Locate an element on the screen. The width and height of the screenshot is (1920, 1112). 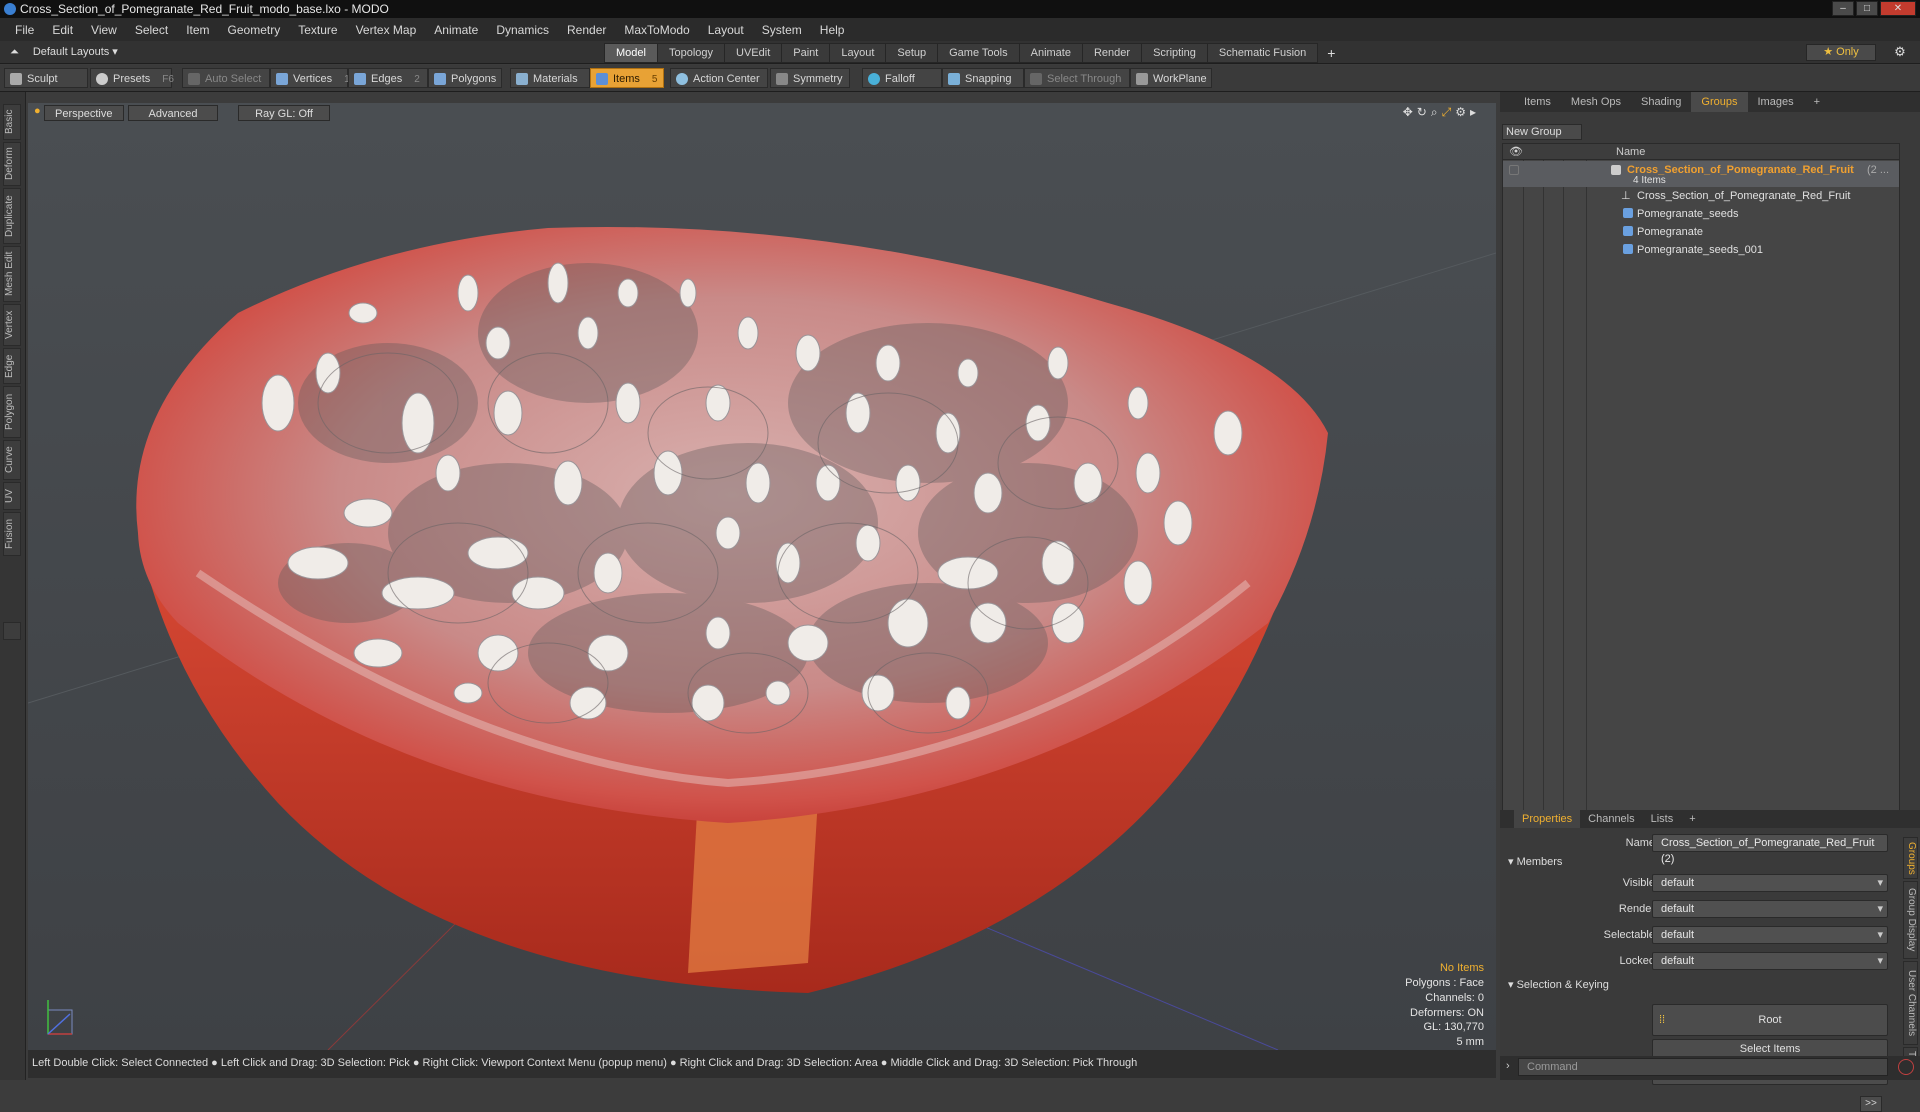
materials-button: Materials is located at coordinates (550, 78).